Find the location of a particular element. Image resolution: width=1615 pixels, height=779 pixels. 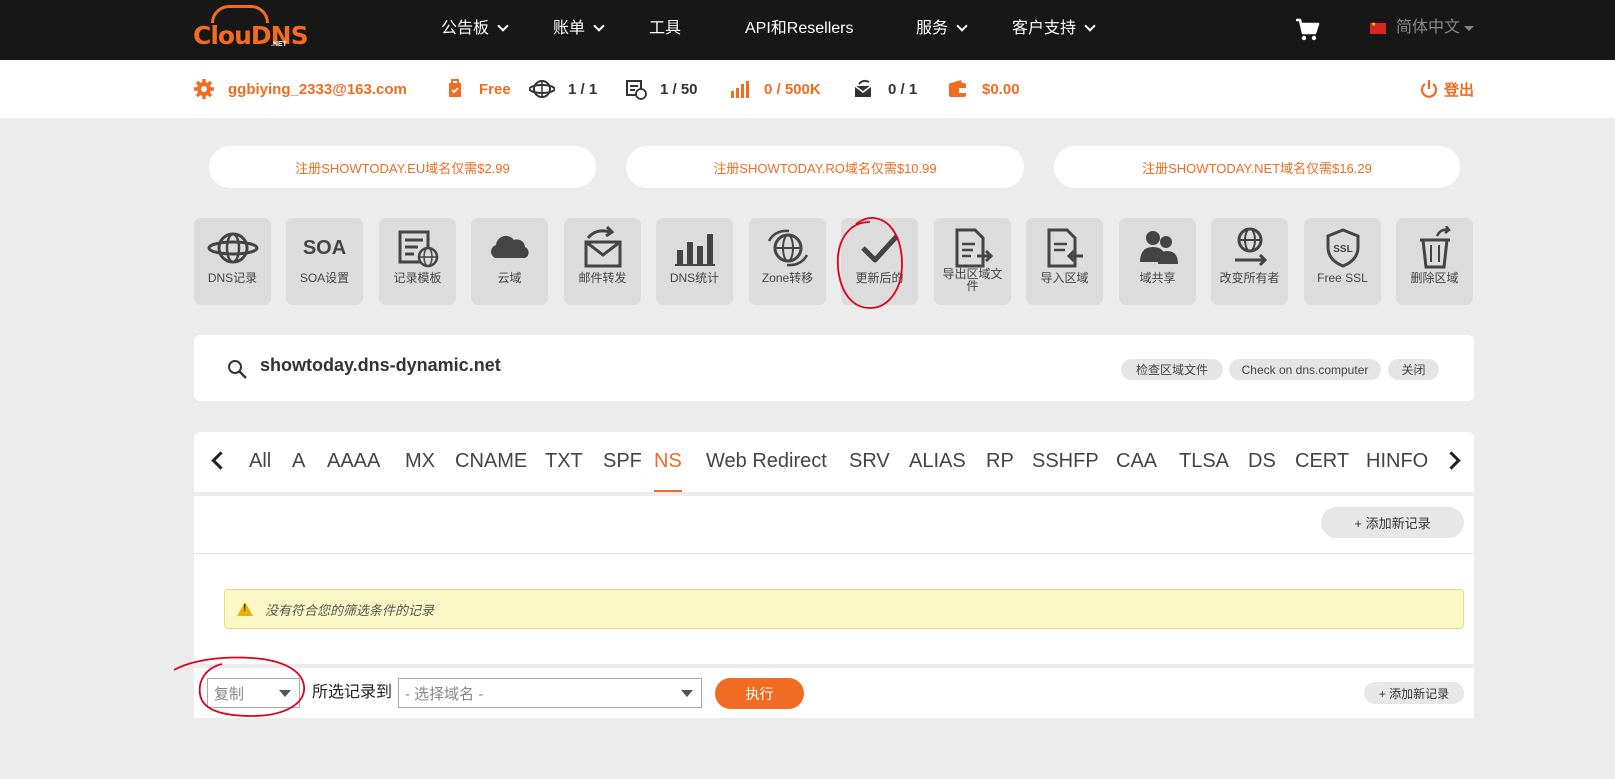

search-icon is located at coordinates (237, 369).